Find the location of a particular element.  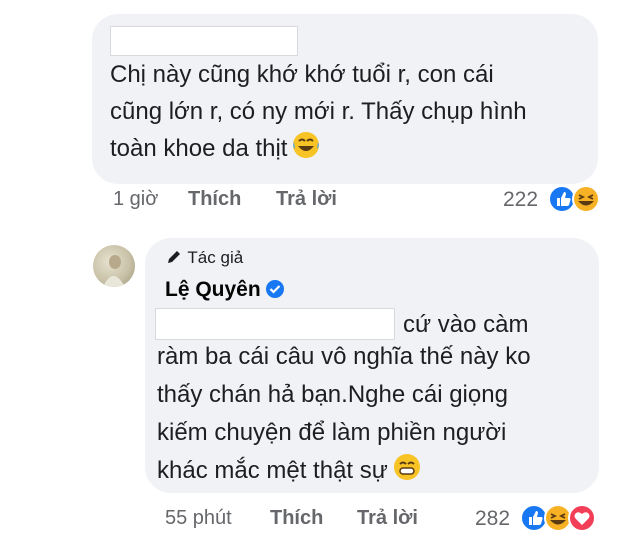

comment-time: 1 giờ is located at coordinates (136, 199).